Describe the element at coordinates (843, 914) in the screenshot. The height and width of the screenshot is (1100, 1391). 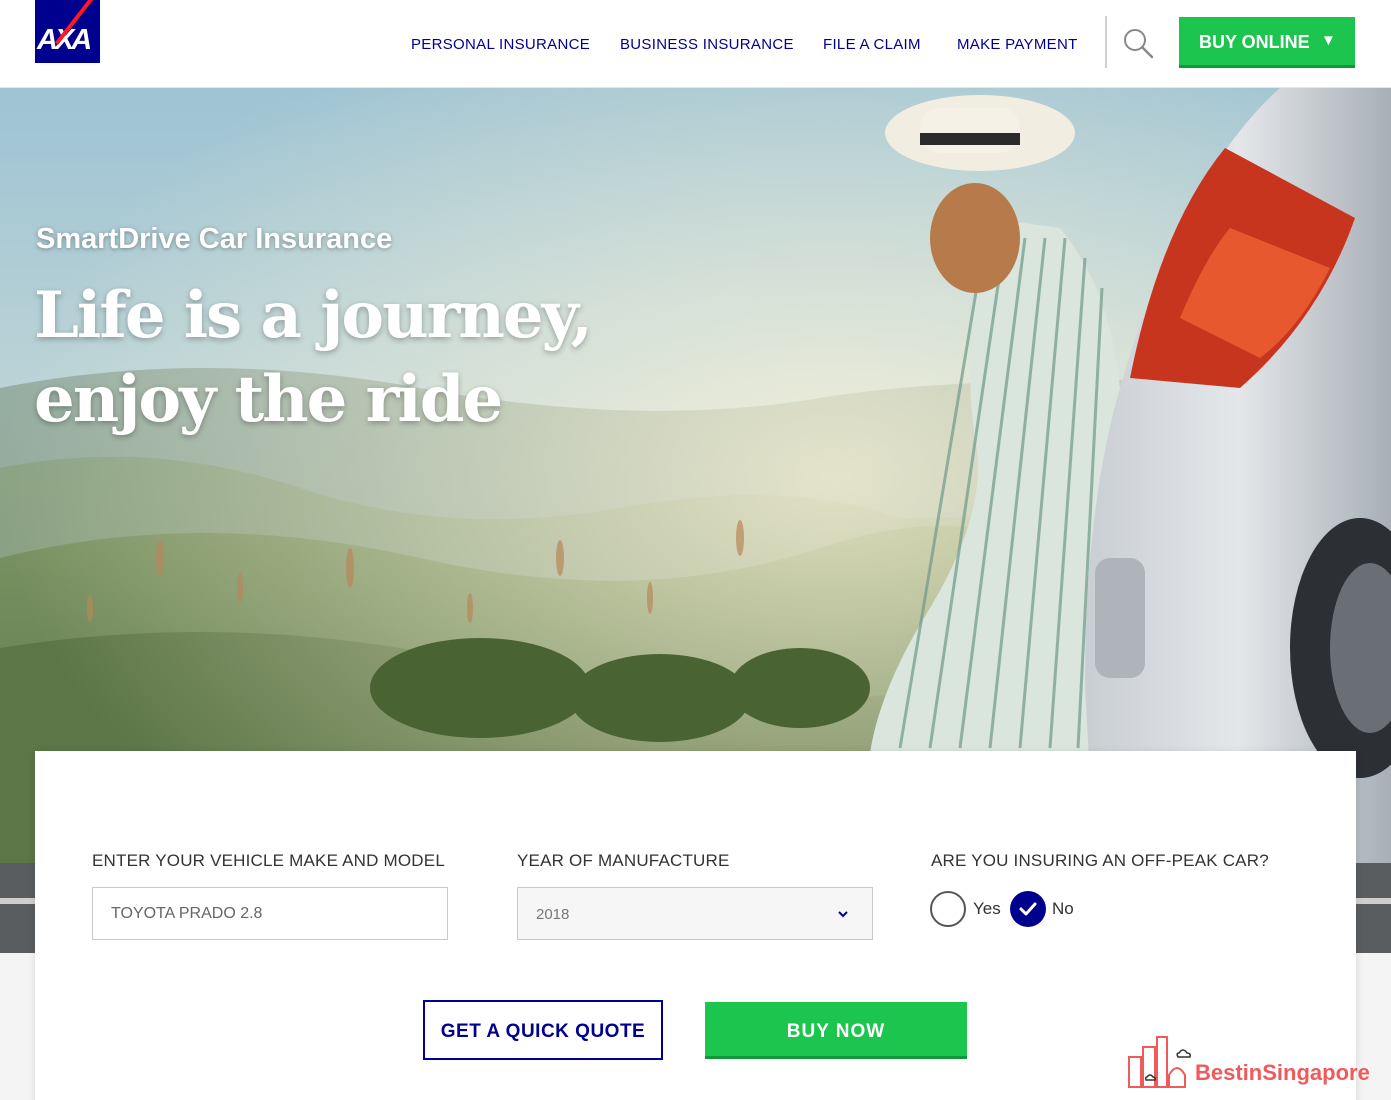
I see `chevron-down-icon` at that location.